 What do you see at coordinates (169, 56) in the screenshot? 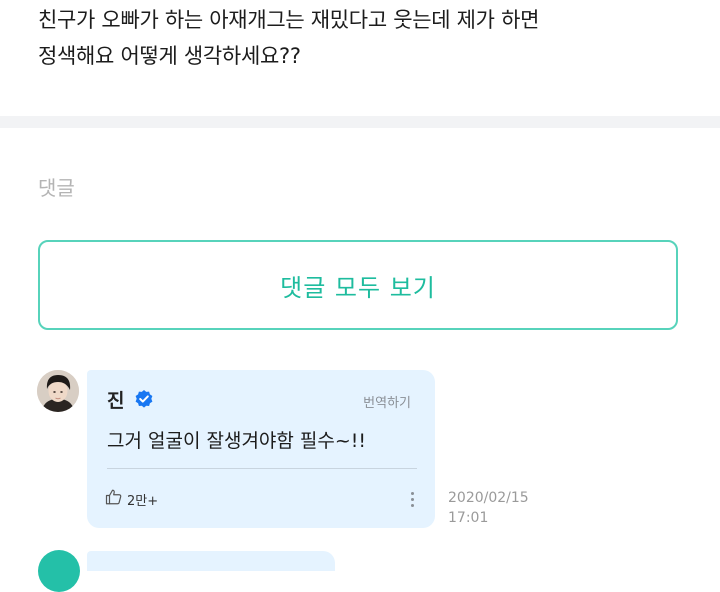
I see `question-line-2: 정색해요 어떻게 생각하세요??` at bounding box center [169, 56].